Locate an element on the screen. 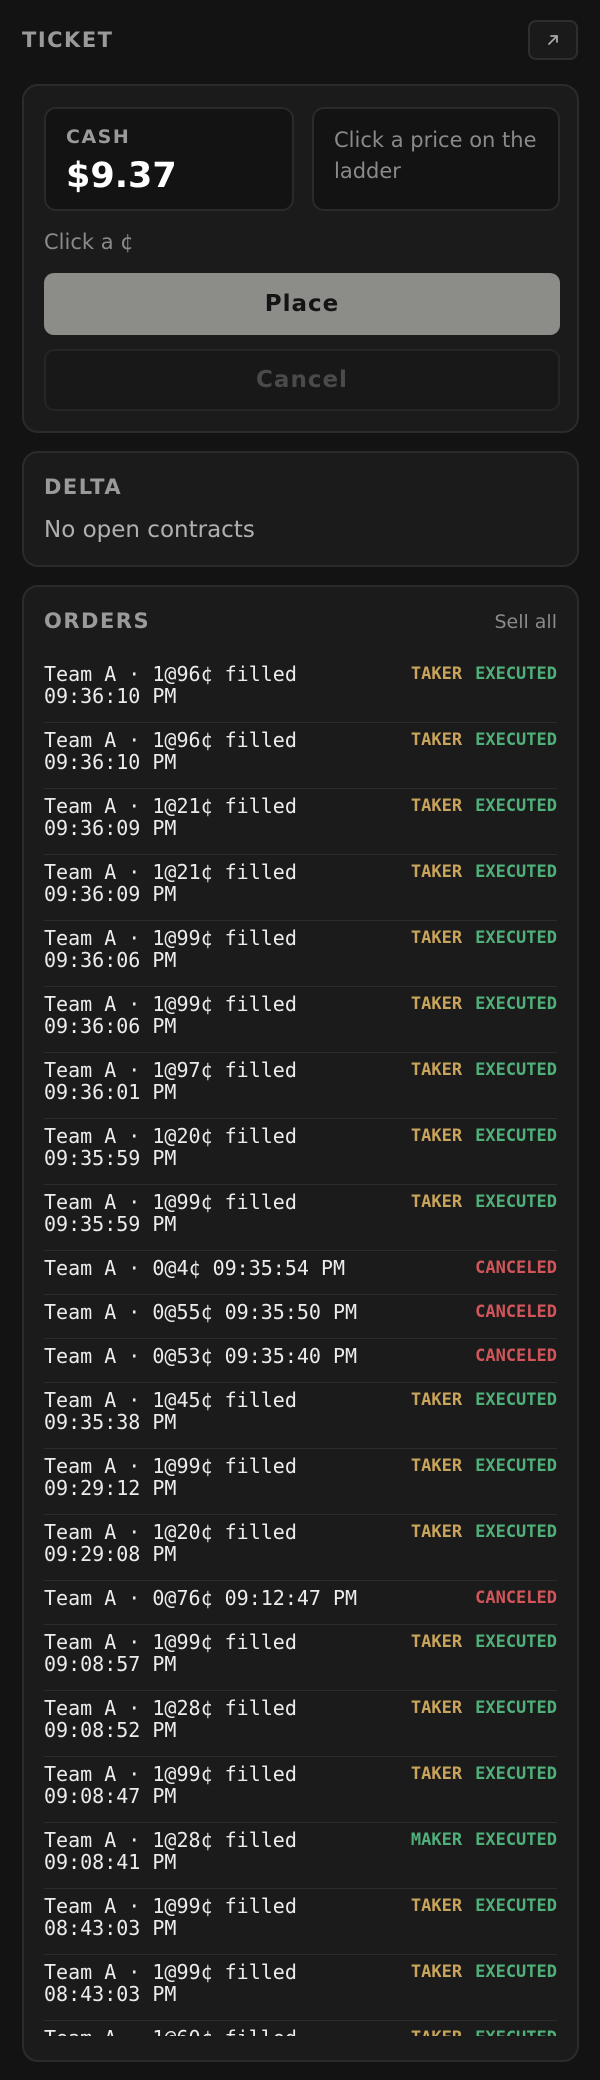 The image size is (600, 2080). cash-label: CASH is located at coordinates (98, 137).